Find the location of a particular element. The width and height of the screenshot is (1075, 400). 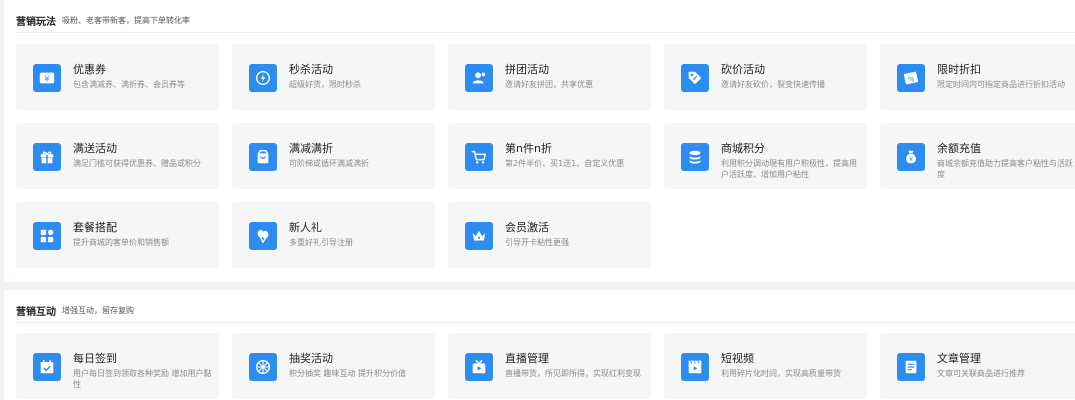

feature-card: 短视频利用碎片化时间，实现高质量带货 is located at coordinates (765, 366).